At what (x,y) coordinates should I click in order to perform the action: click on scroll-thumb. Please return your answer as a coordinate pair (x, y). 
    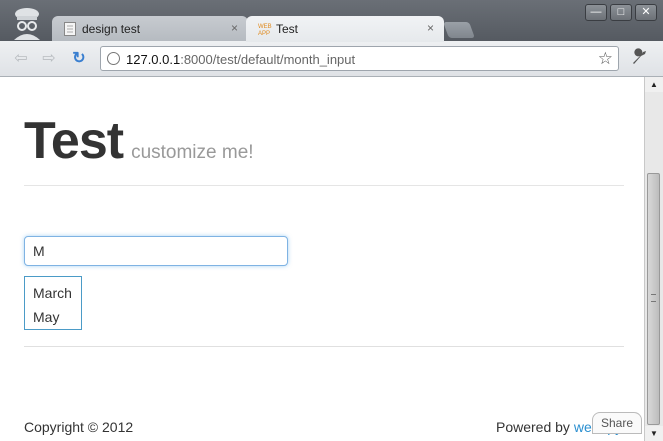
    Looking at the image, I should click on (653, 299).